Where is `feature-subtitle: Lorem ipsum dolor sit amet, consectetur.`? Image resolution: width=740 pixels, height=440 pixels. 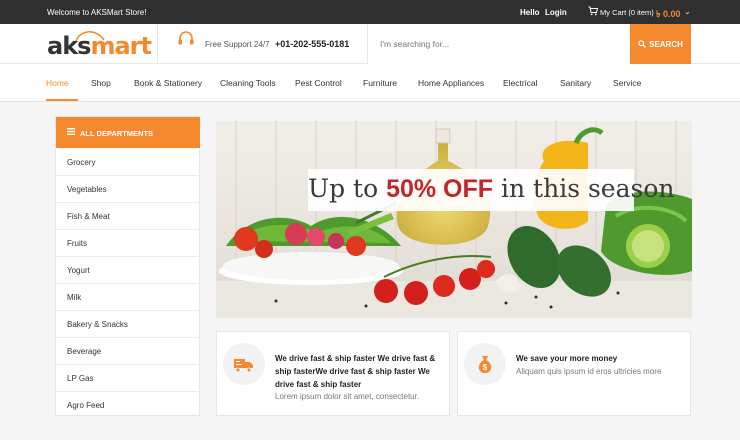
feature-subtitle: Lorem ipsum dolor sit amet, consectetur. is located at coordinates (347, 396).